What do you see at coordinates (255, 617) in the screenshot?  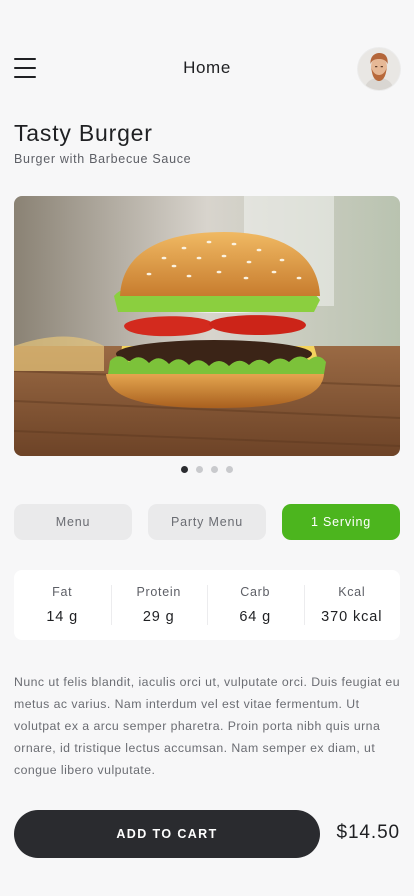 I see `nutrition-value: 64 g` at bounding box center [255, 617].